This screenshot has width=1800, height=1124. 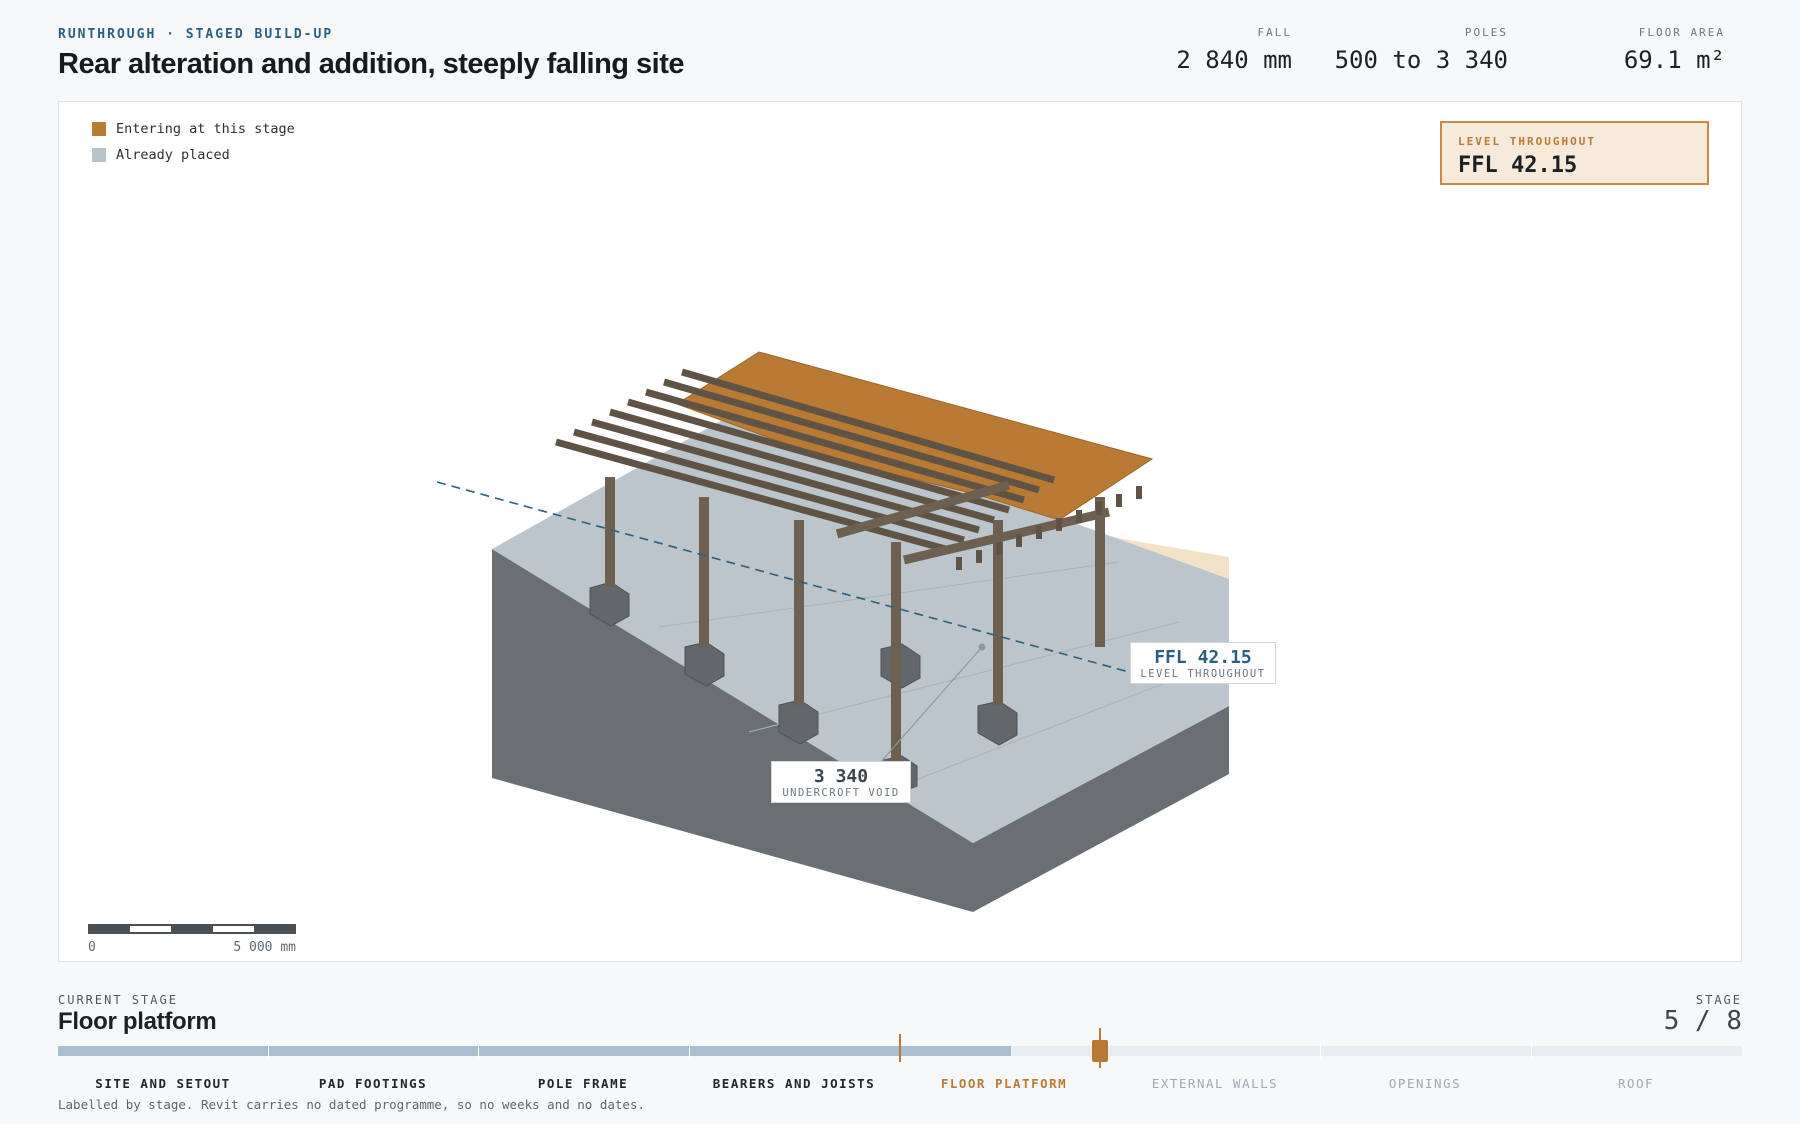 What do you see at coordinates (1100, 1051) in the screenshot?
I see `stage-slider-handle` at bounding box center [1100, 1051].